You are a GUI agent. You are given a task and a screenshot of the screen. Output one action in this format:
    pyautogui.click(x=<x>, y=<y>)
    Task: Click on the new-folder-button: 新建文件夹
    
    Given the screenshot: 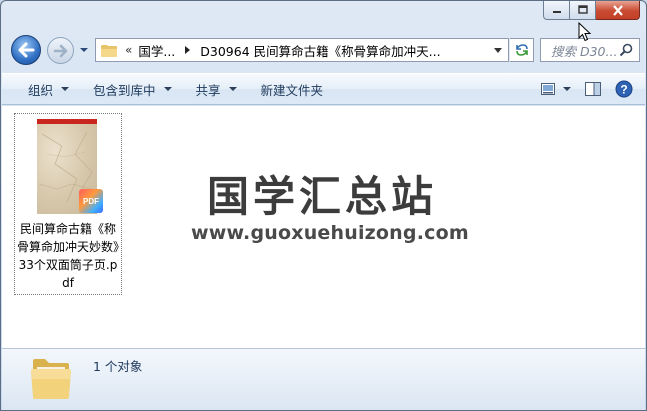 What is the action you would take?
    pyautogui.click(x=292, y=89)
    